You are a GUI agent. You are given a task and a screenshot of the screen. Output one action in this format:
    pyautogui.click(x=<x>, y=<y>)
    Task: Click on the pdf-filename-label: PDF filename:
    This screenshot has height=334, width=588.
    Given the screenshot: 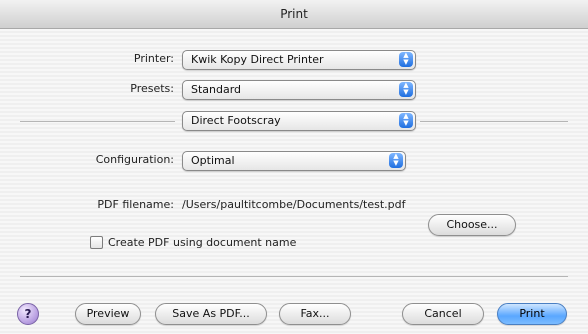 What is the action you would take?
    pyautogui.click(x=135, y=204)
    